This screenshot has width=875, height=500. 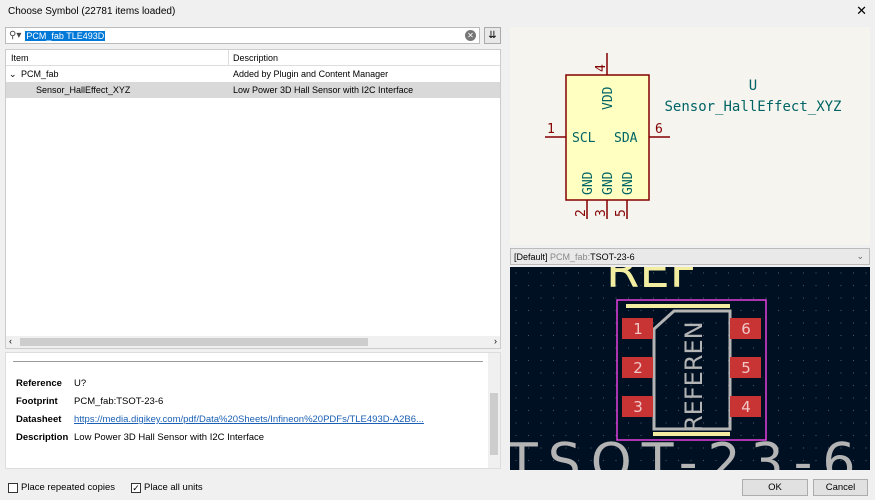 What do you see at coordinates (638, 329) in the screenshot?
I see `pad-number: 1` at bounding box center [638, 329].